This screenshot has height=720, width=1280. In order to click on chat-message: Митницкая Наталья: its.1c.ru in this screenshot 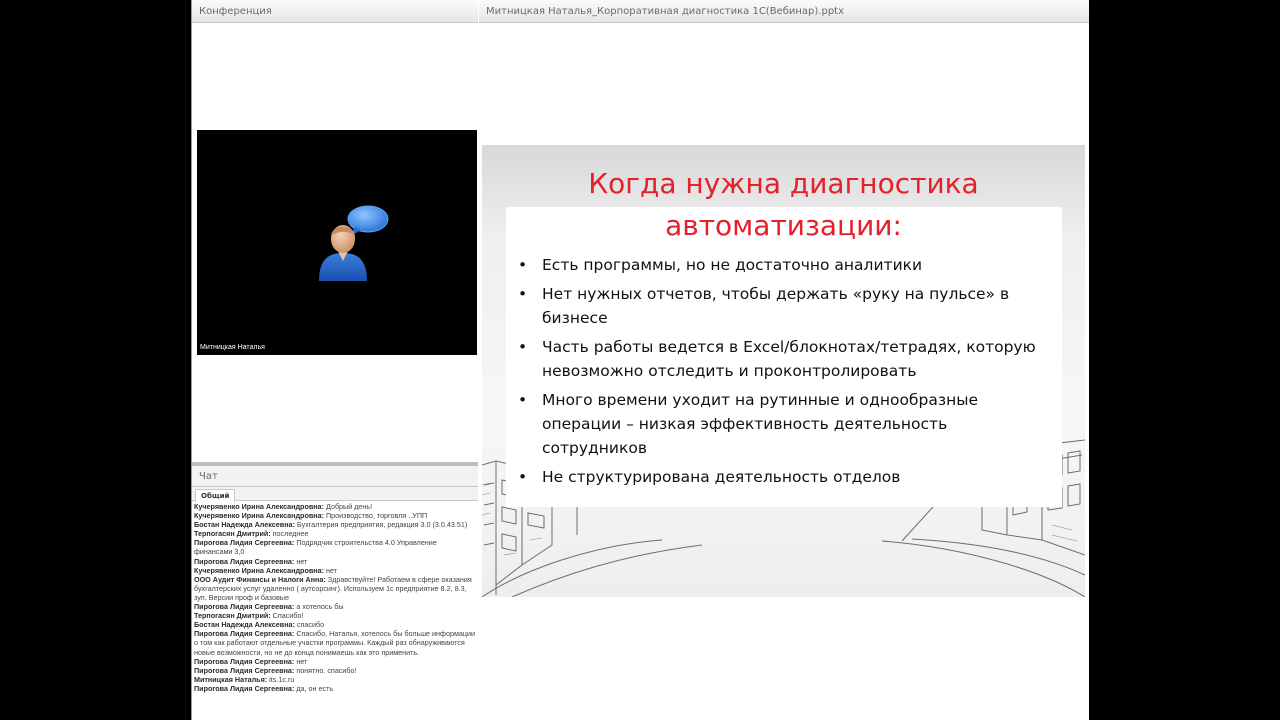, I will do `click(335, 679)`.